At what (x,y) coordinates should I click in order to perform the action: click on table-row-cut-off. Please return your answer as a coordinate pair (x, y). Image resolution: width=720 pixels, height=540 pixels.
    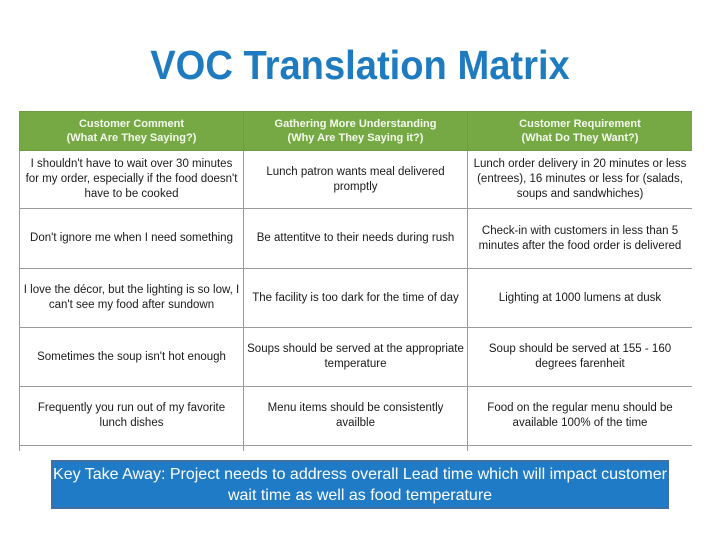
    Looking at the image, I should click on (355, 448).